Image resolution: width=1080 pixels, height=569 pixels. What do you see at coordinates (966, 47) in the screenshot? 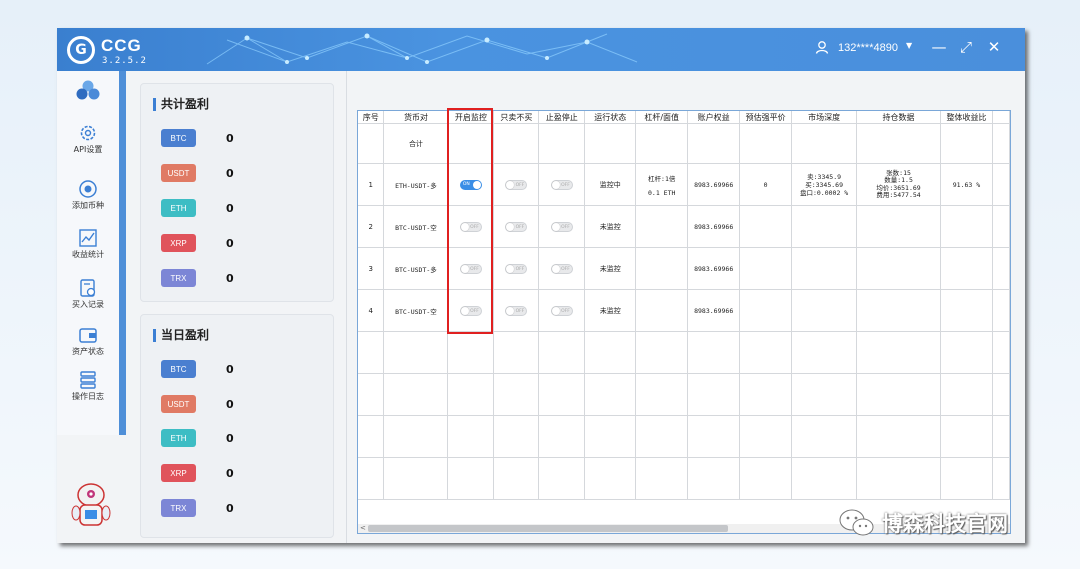
I see `maximize-button: ⤢` at bounding box center [966, 47].